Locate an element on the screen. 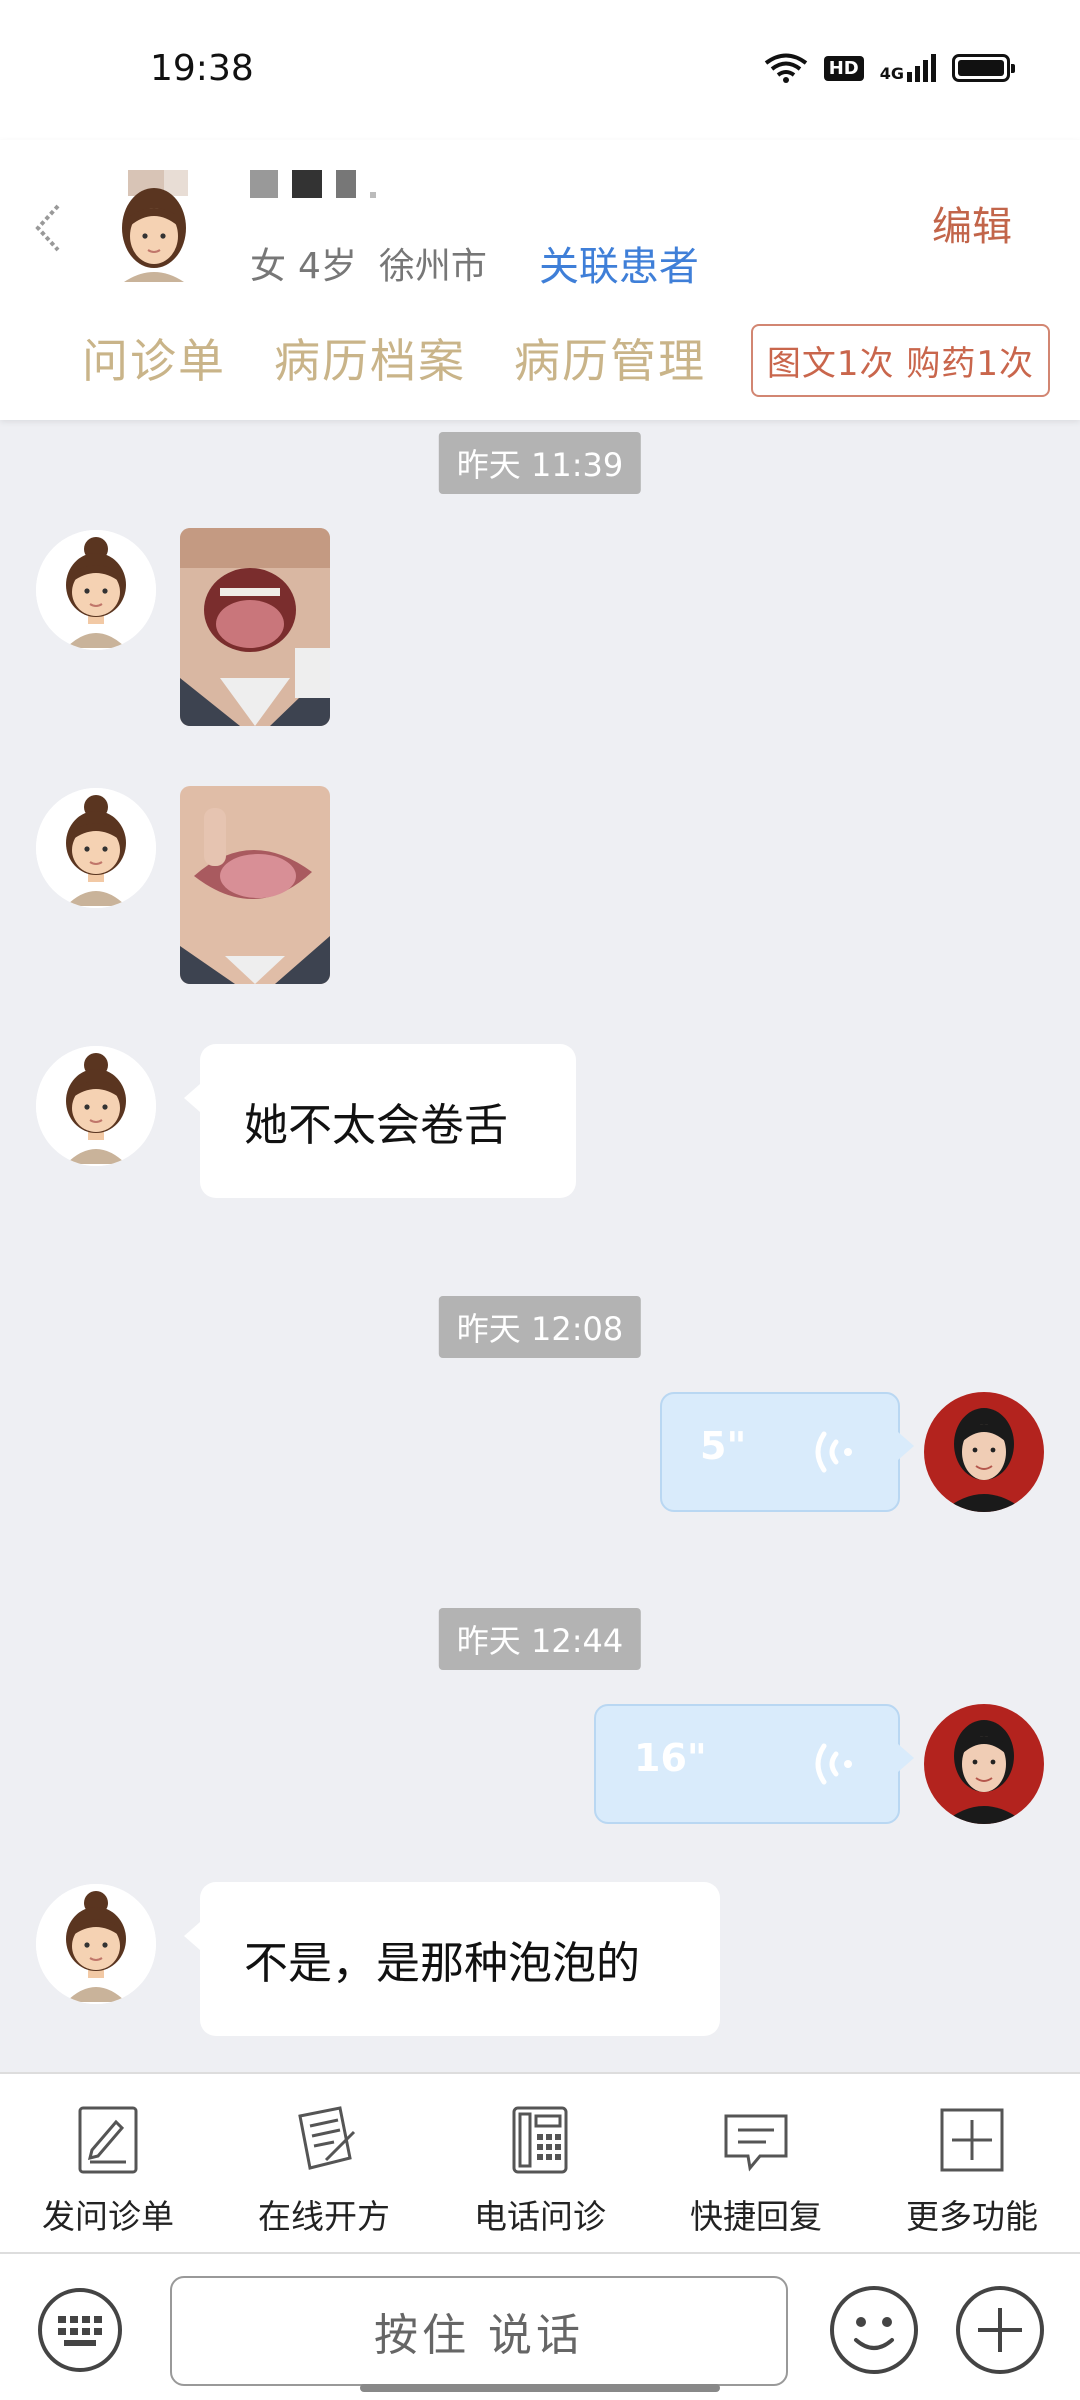  plus-square-icon is located at coordinates (972, 2140).